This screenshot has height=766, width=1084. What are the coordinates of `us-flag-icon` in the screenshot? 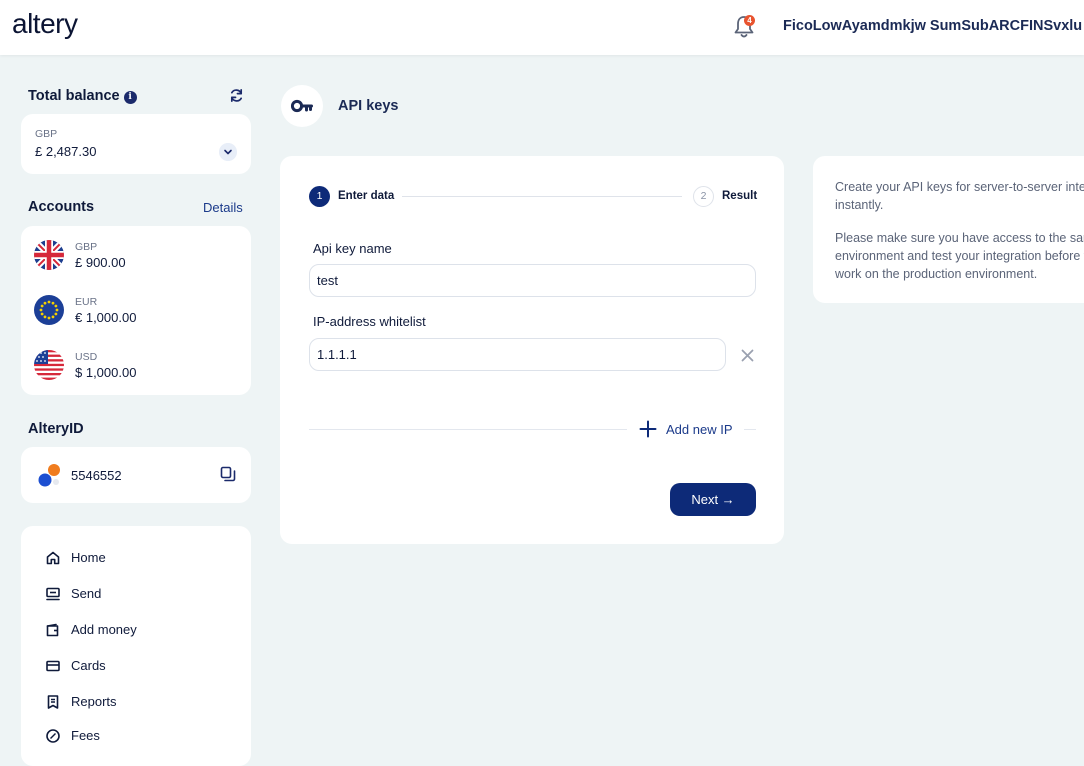 It's located at (49, 365).